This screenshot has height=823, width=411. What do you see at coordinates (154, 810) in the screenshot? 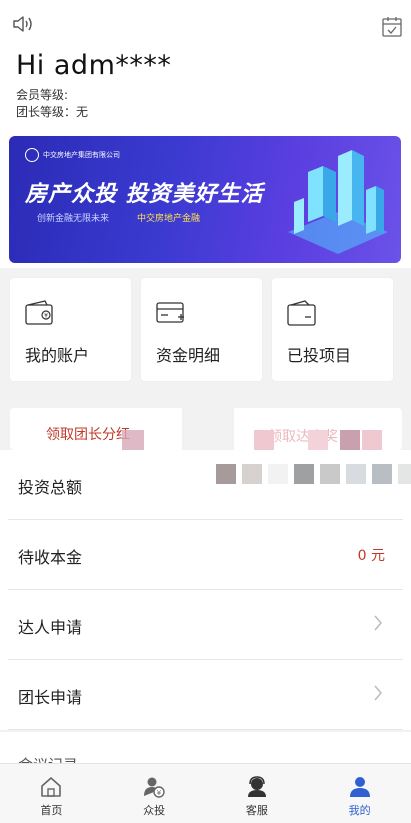
I see `tab-invest-label: 众投` at bounding box center [154, 810].